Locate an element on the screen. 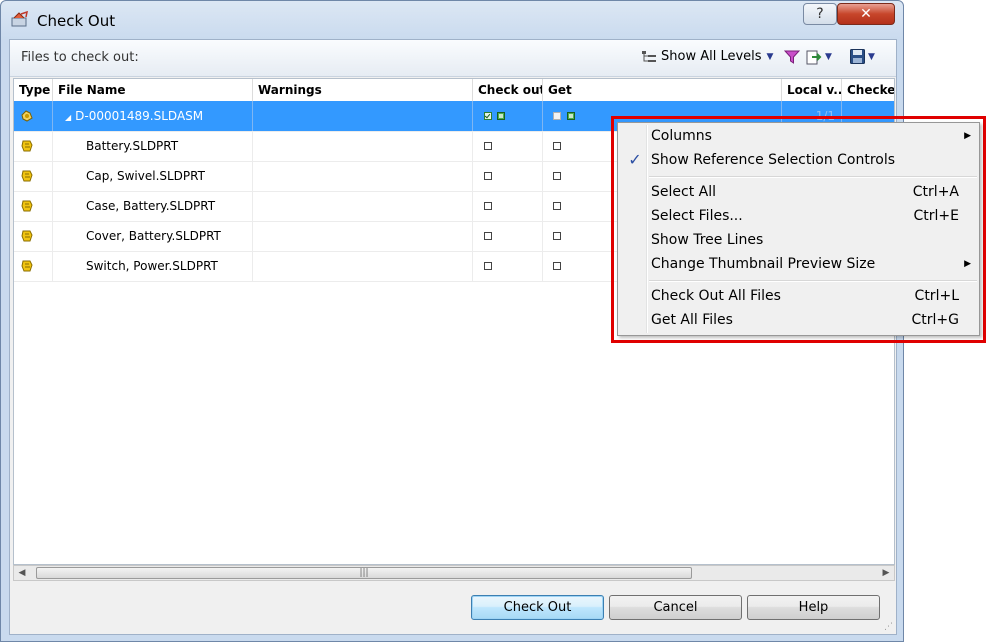 The height and width of the screenshot is (642, 986). menu-item-label: Get All Files is located at coordinates (692, 320).